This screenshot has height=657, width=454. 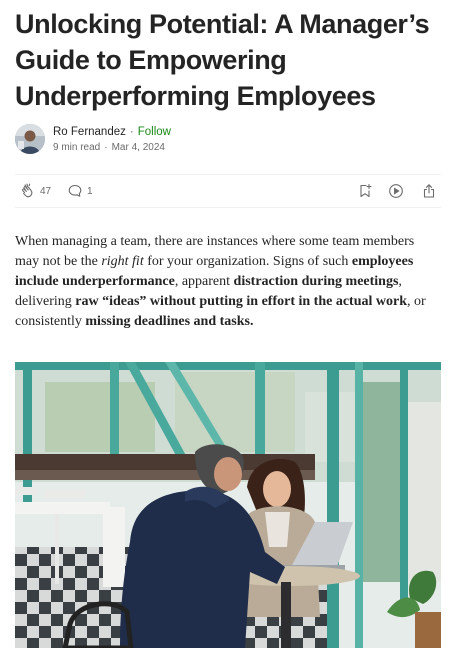 What do you see at coordinates (169, 321) in the screenshot?
I see `bold-text: missing deadlines and tasks.` at bounding box center [169, 321].